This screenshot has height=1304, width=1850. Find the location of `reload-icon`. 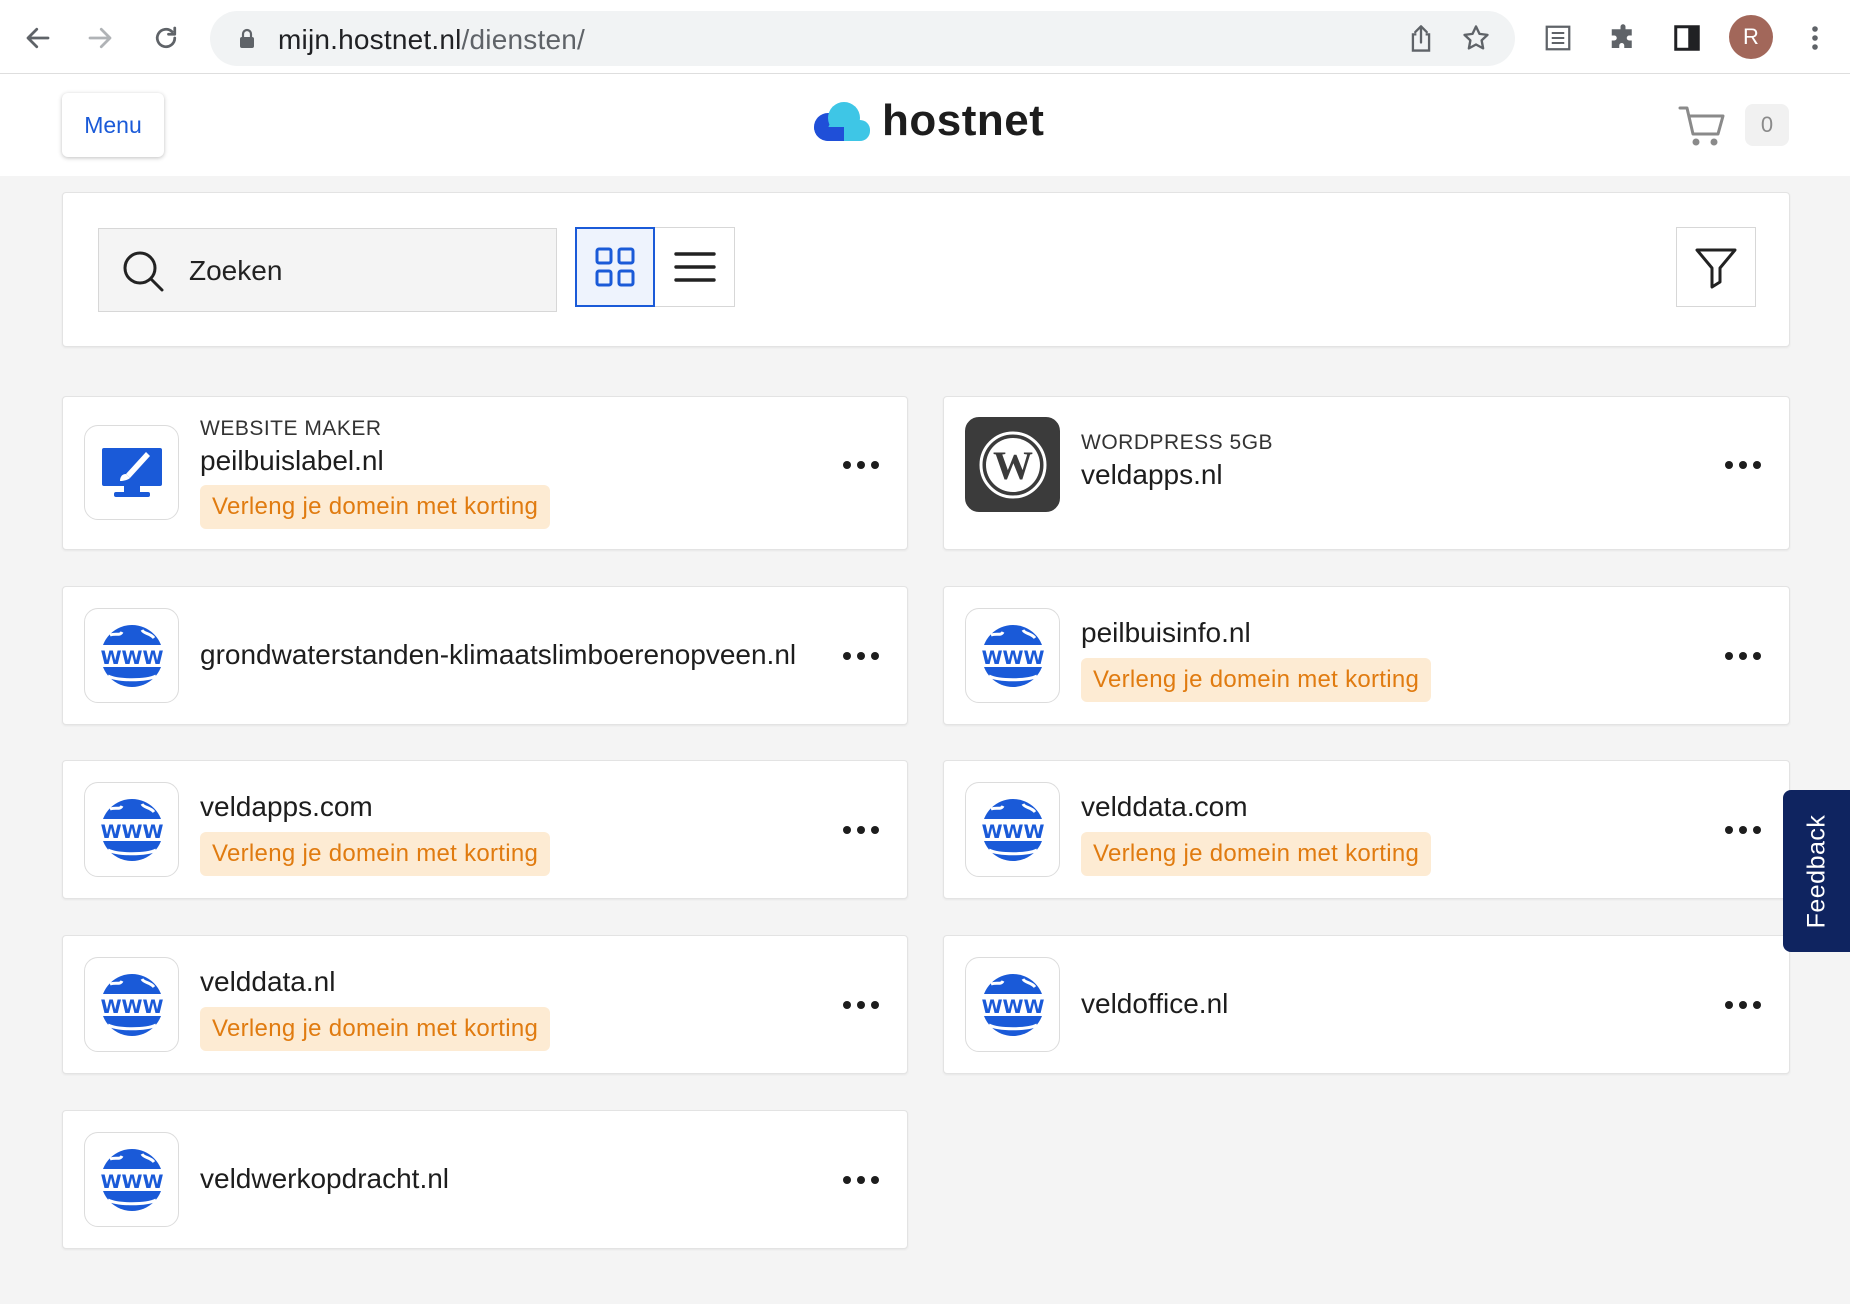

reload-icon is located at coordinates (166, 37).